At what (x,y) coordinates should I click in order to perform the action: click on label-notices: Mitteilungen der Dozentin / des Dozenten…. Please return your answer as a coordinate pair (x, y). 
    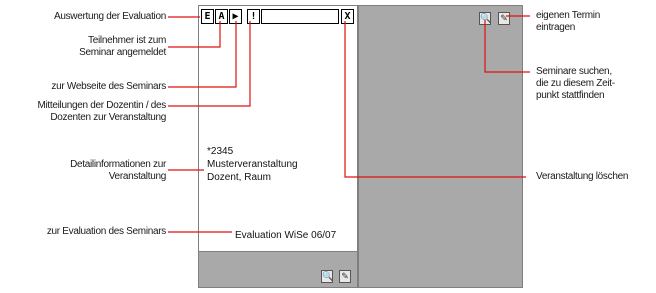
    Looking at the image, I should click on (101, 111).